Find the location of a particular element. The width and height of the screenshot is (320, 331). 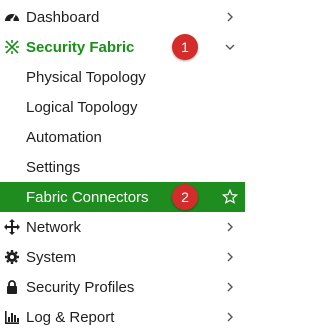

sidebar-item-automation: Automation is located at coordinates (122, 137).